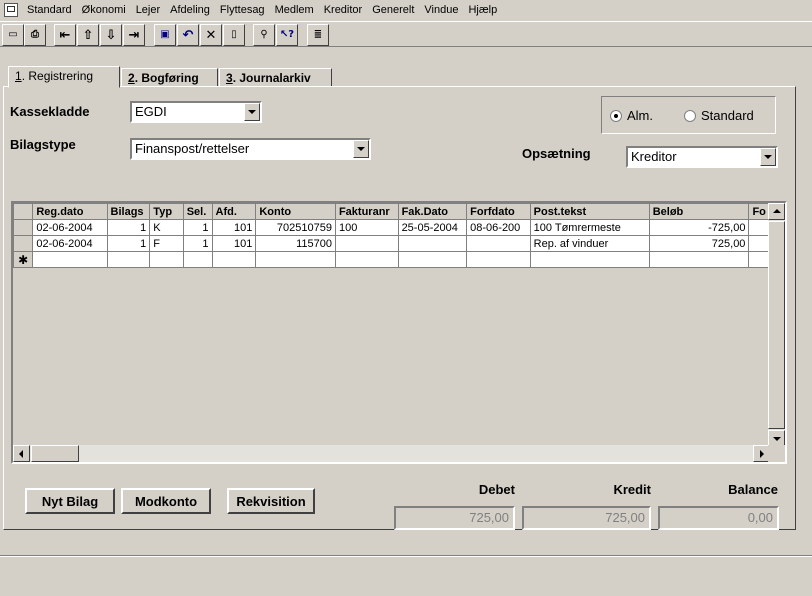 This screenshot has height=596, width=812. Describe the element at coordinates (55, 453) in the screenshot. I see `horizontal-scroll-thumb` at that location.